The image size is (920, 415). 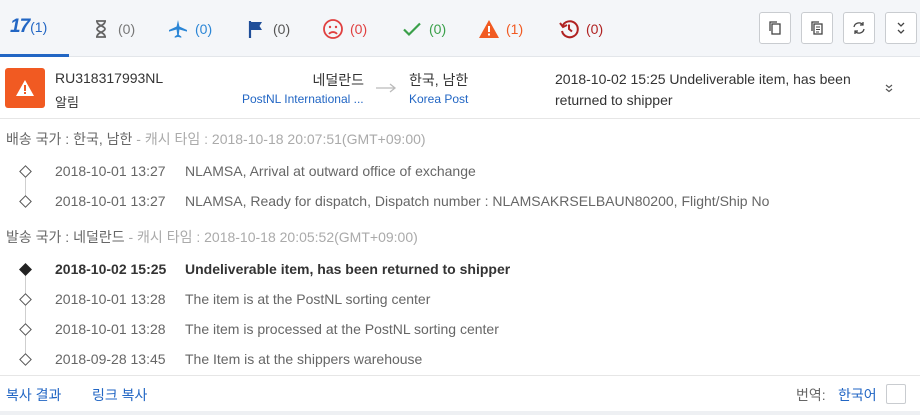 What do you see at coordinates (20, 26) in the screenshot?
I see `seventeen-logo-icon: 17` at bounding box center [20, 26].